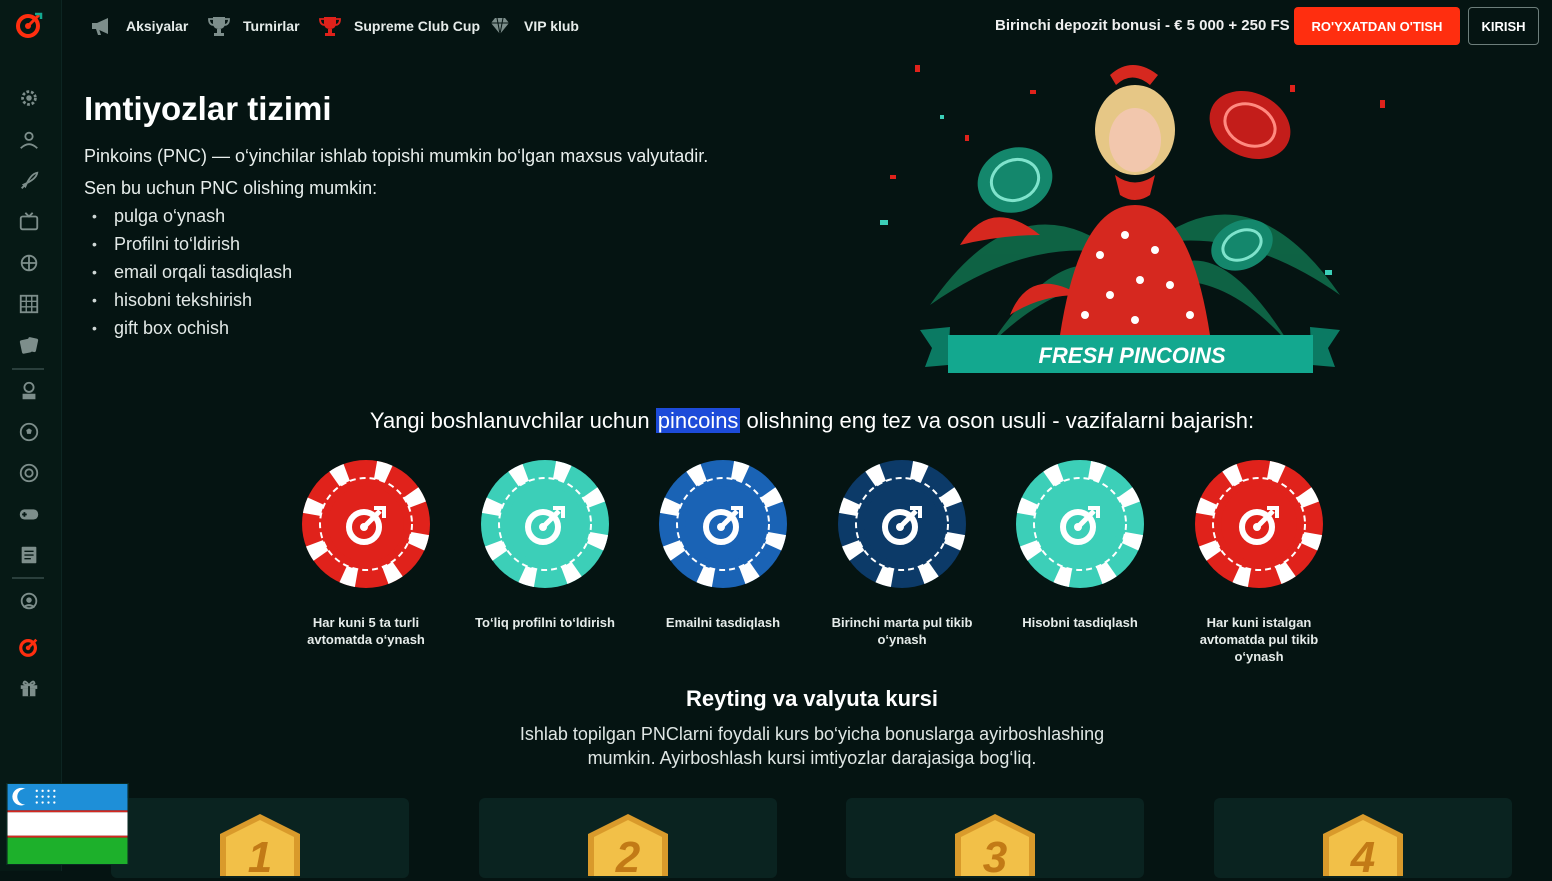 The image size is (1552, 881). I want to click on nav-item-vip-klub: VIP klub, so click(533, 26).